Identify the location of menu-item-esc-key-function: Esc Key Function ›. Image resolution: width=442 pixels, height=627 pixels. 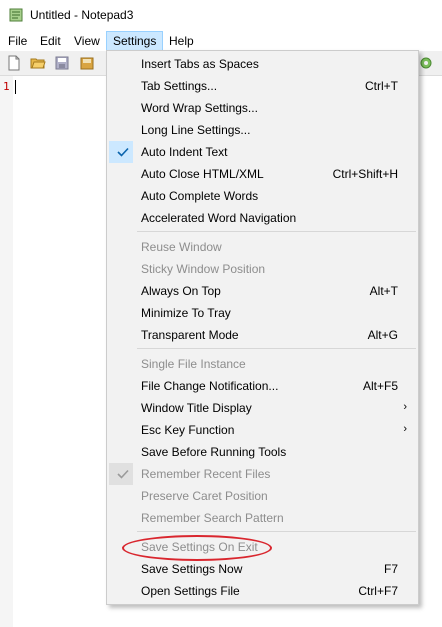
(262, 430).